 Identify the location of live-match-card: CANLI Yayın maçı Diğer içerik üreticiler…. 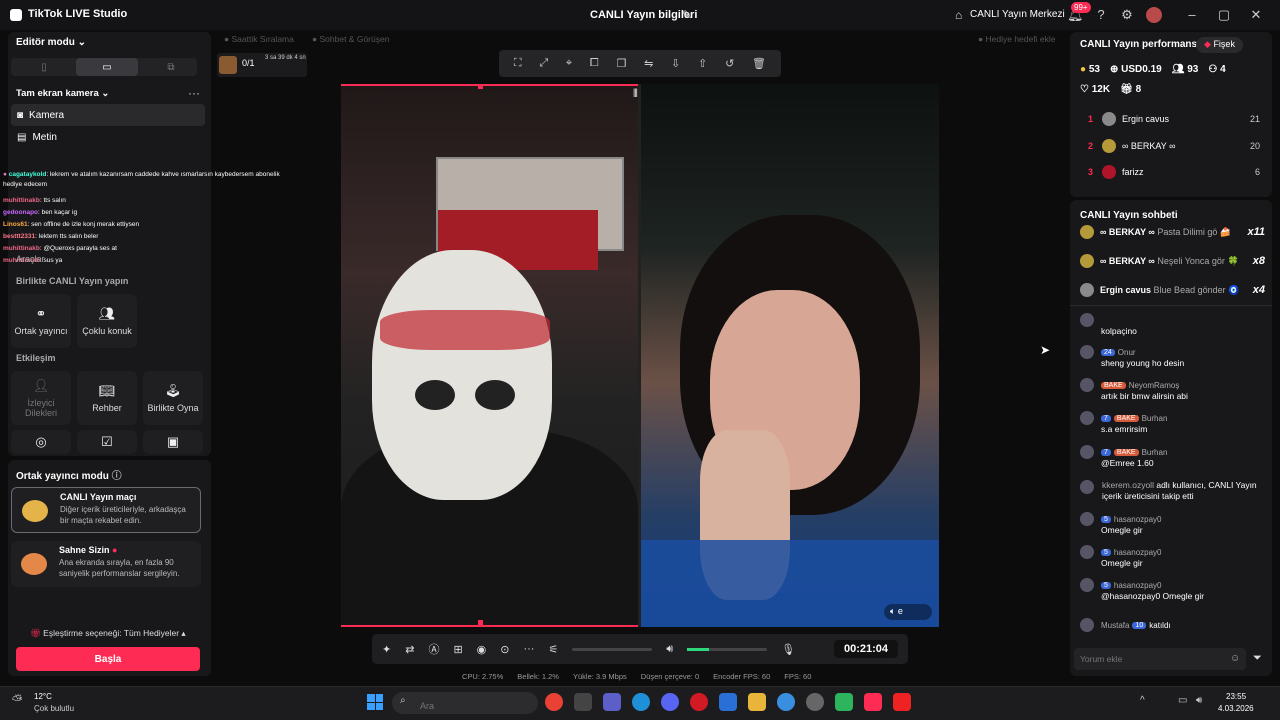
(106, 510).